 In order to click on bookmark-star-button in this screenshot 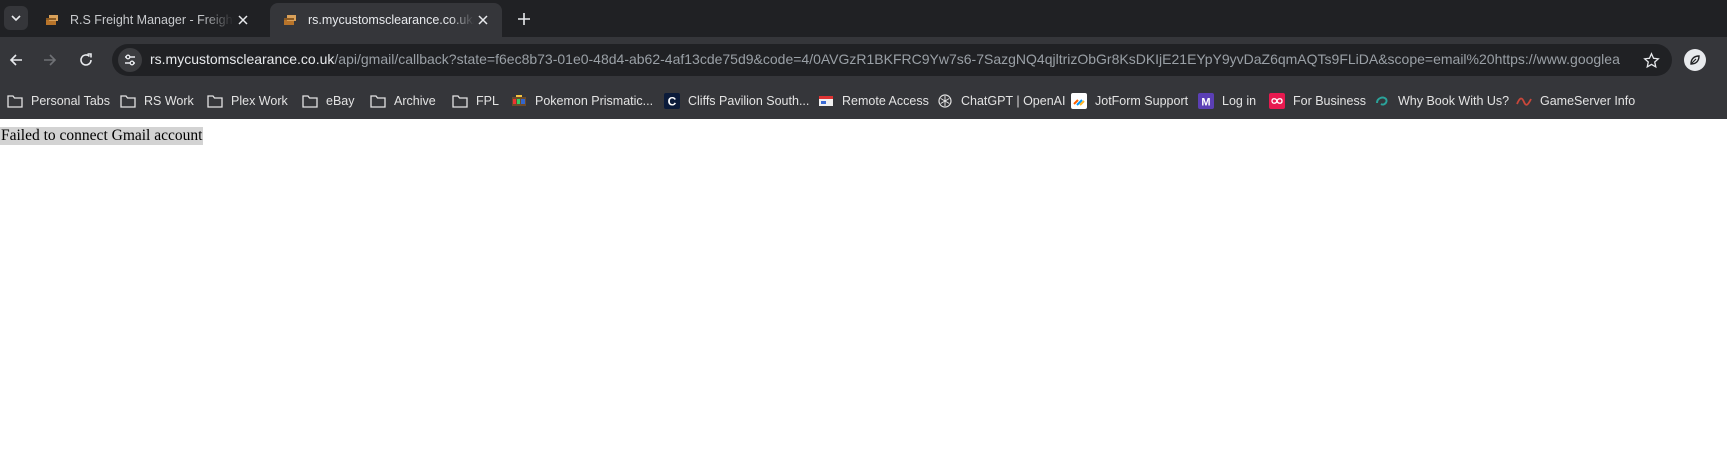, I will do `click(1651, 60)`.